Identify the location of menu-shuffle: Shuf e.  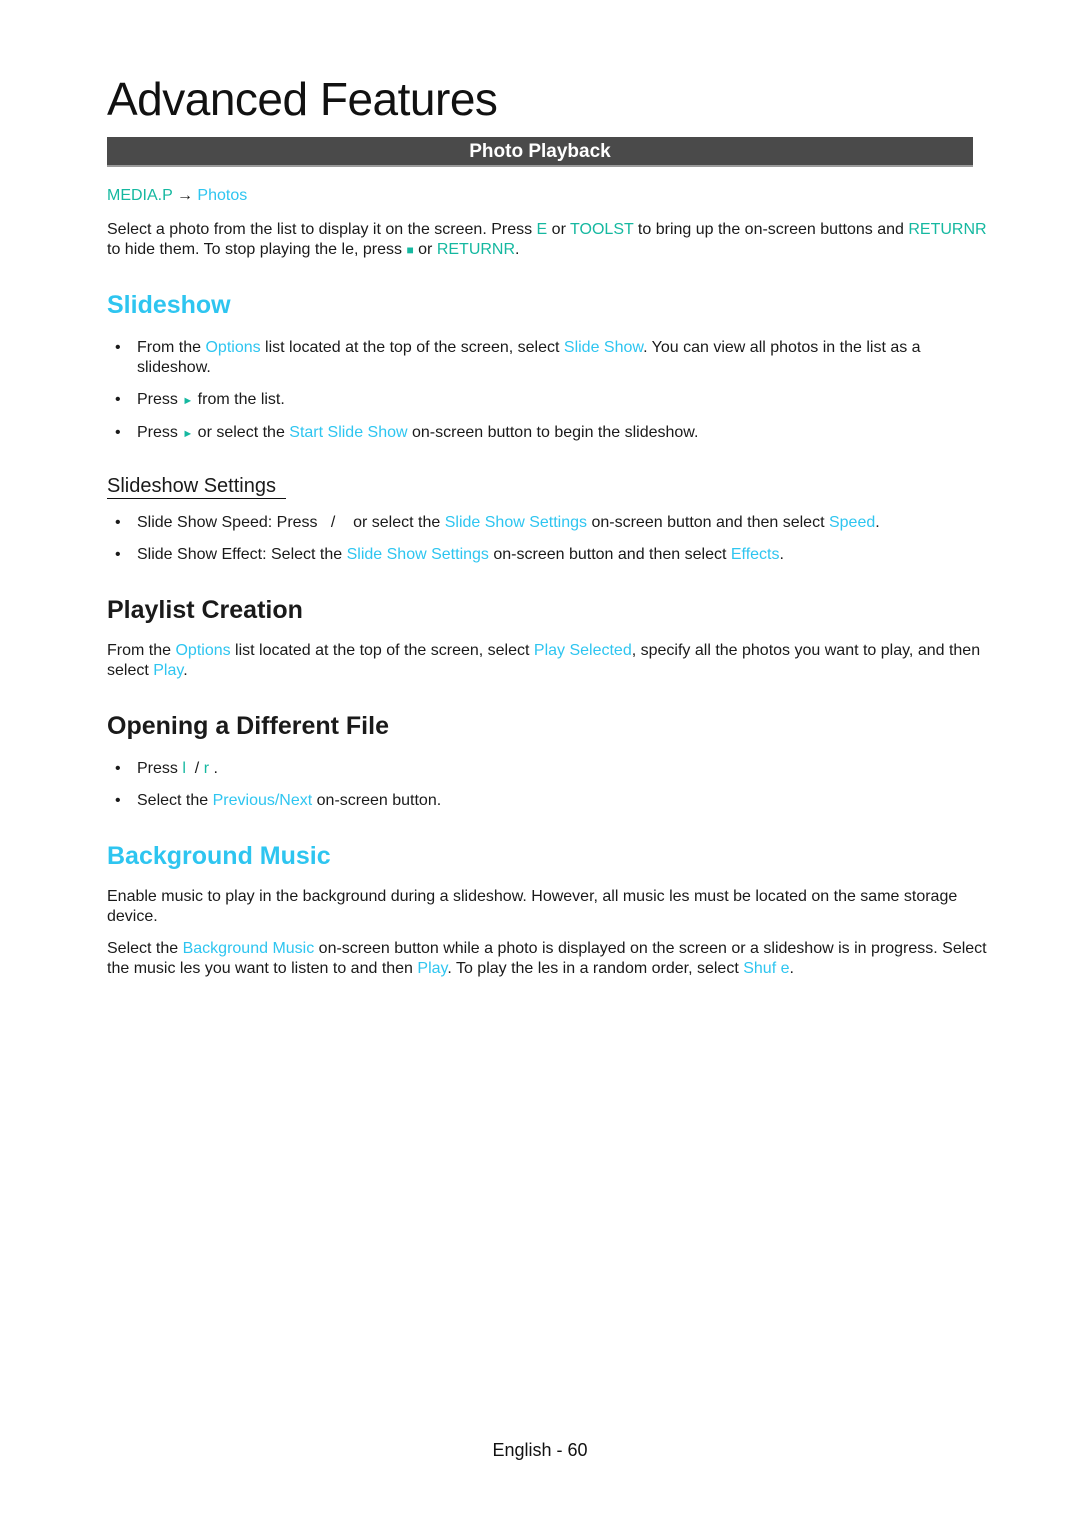
(766, 968).